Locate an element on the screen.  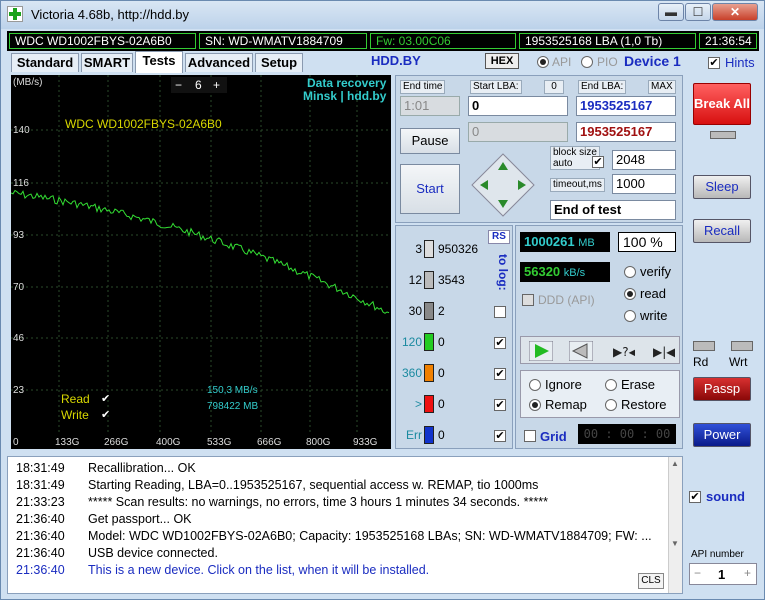
rs-button: RS is located at coordinates (499, 237).